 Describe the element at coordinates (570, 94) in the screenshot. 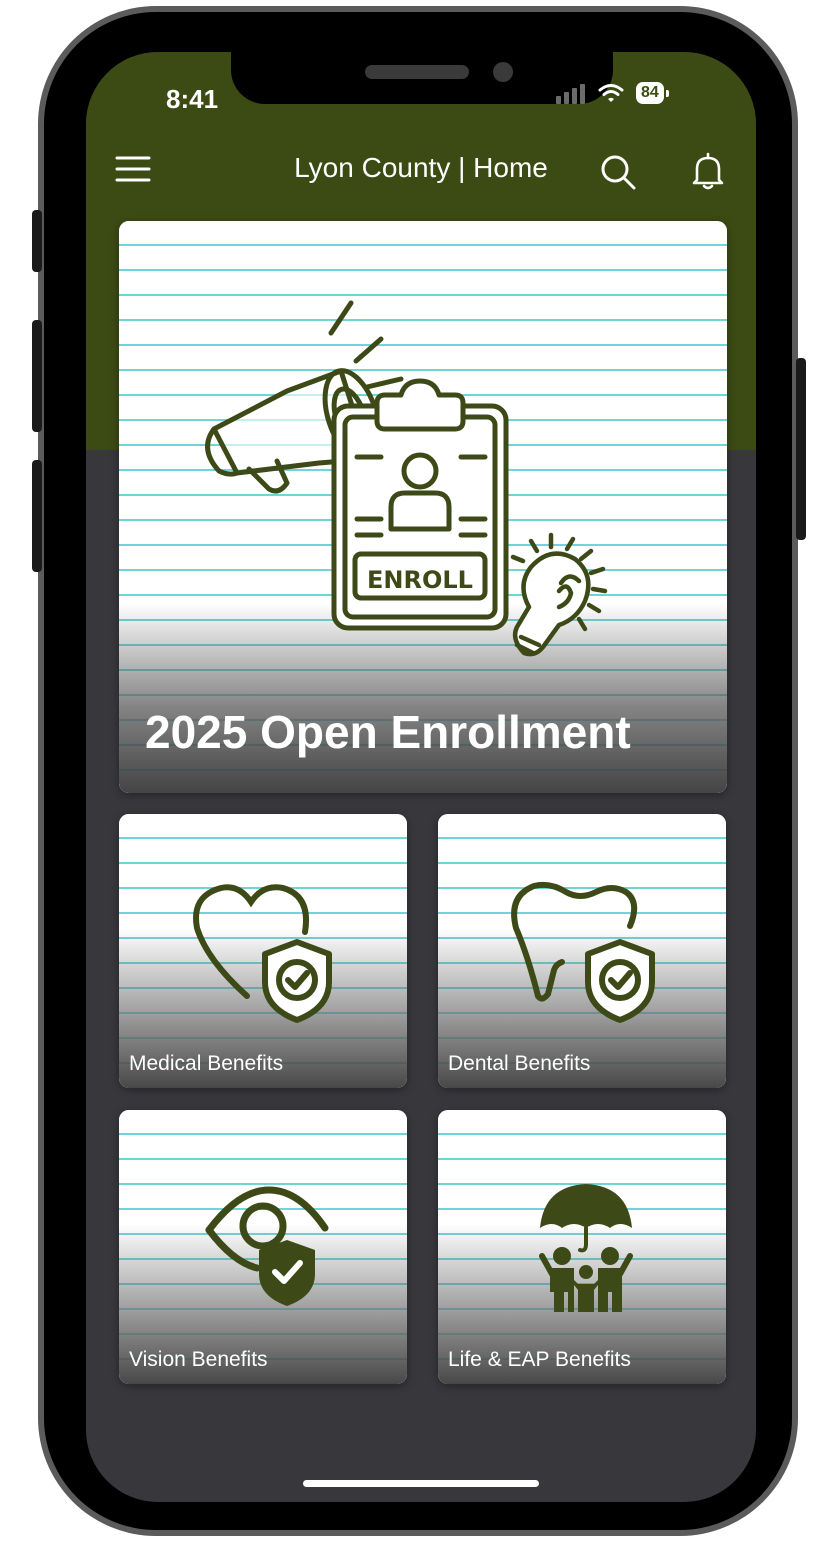

I see `signal-icon` at that location.